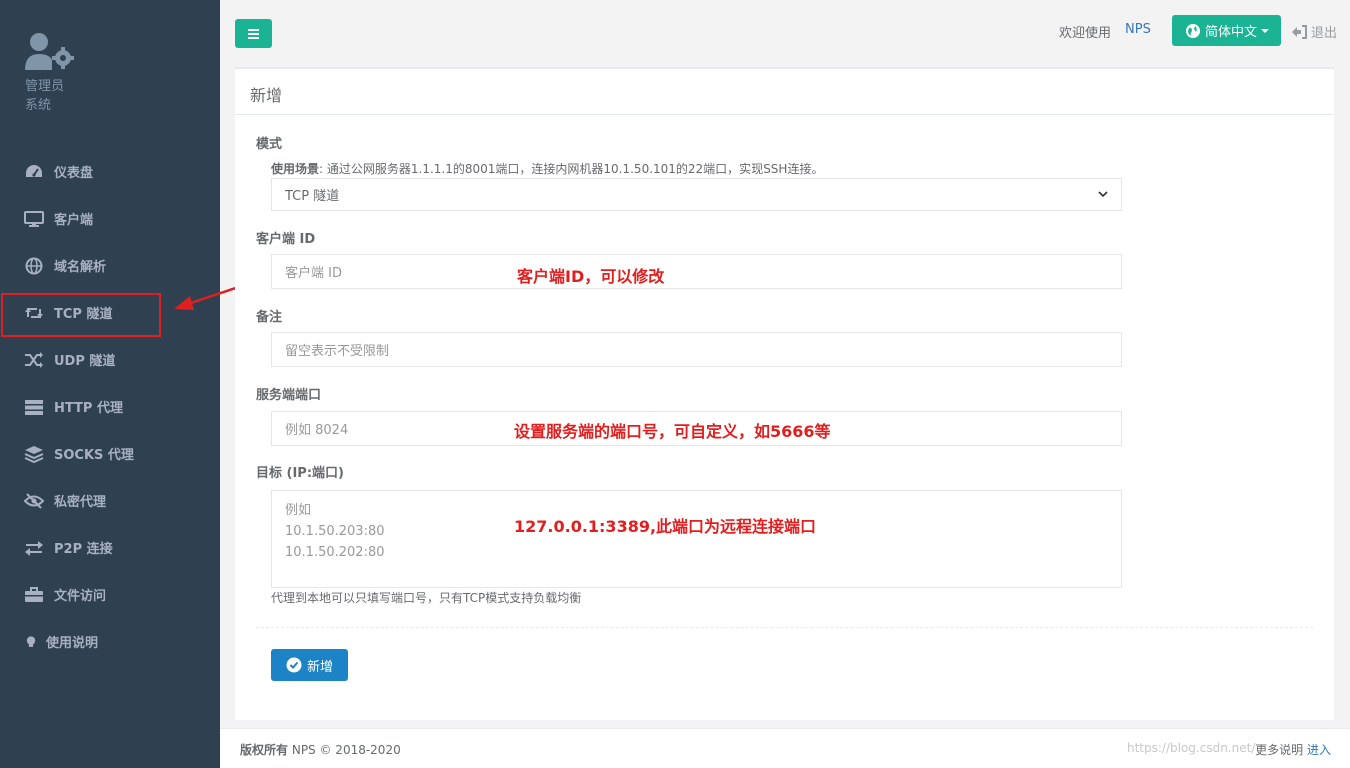 This screenshot has height=768, width=1350. I want to click on more-link: 进入, so click(1319, 750).